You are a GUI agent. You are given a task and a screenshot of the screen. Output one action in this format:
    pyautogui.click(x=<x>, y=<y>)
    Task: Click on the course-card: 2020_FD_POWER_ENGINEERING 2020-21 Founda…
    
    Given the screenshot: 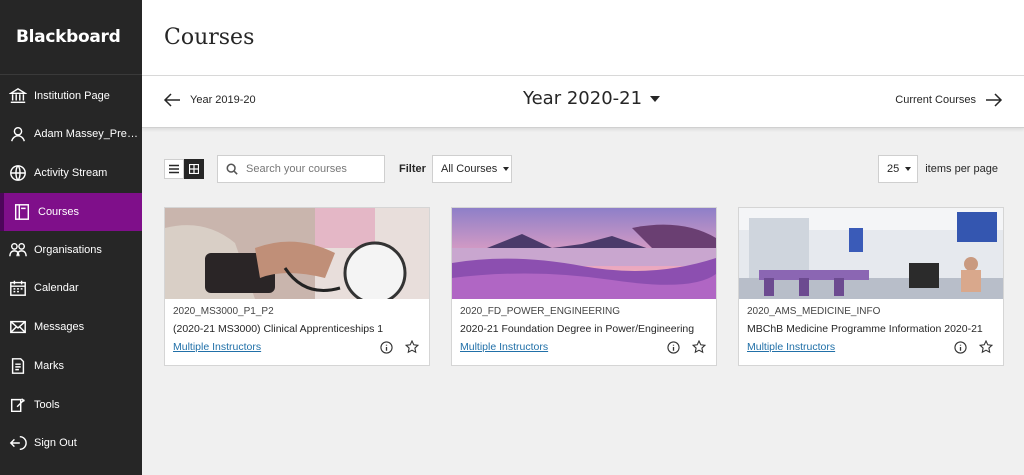 What is the action you would take?
    pyautogui.click(x=584, y=286)
    